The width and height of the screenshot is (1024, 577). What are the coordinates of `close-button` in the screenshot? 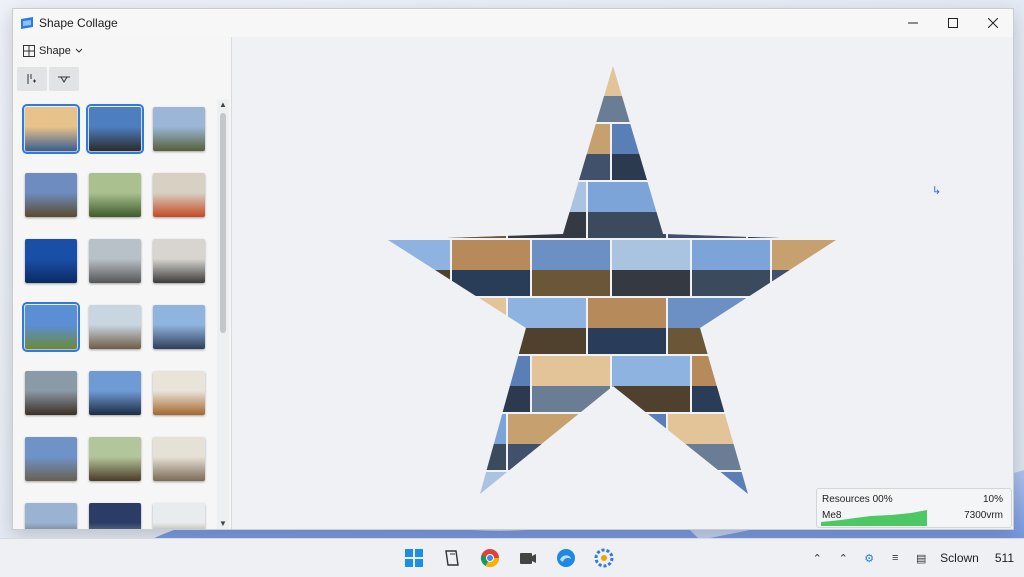 It's located at (993, 23).